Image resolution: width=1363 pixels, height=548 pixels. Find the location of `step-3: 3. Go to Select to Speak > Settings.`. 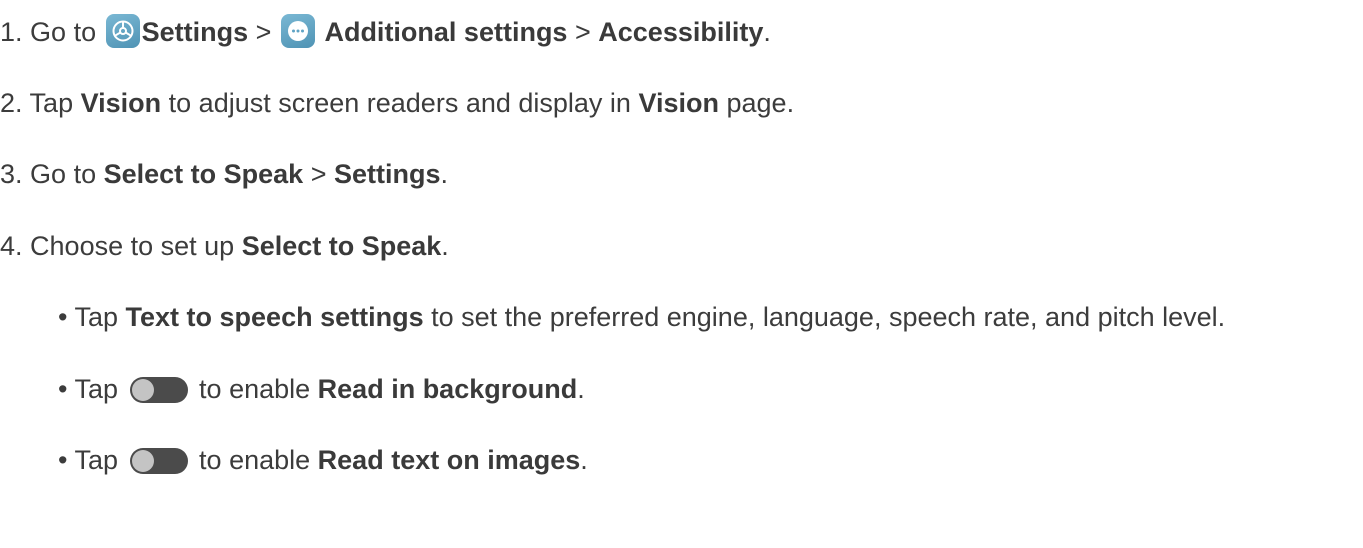

step-3: 3. Go to Select to Speak > Settings. is located at coordinates (224, 174).